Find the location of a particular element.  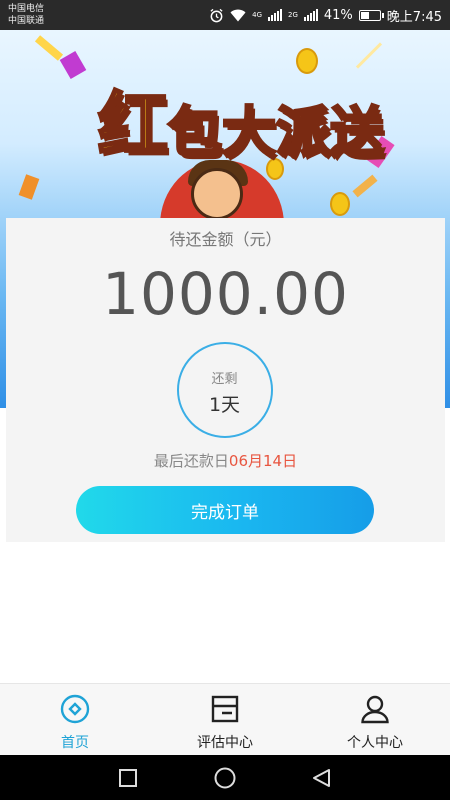

assessment-icon is located at coordinates (225, 711).